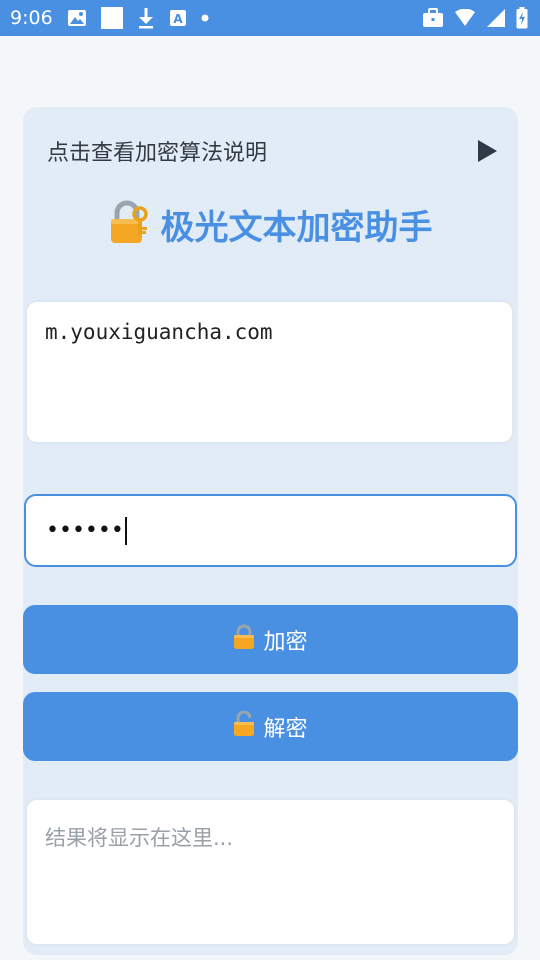 The image size is (540, 960). Describe the element at coordinates (146, 18) in the screenshot. I see `download-icon` at that location.